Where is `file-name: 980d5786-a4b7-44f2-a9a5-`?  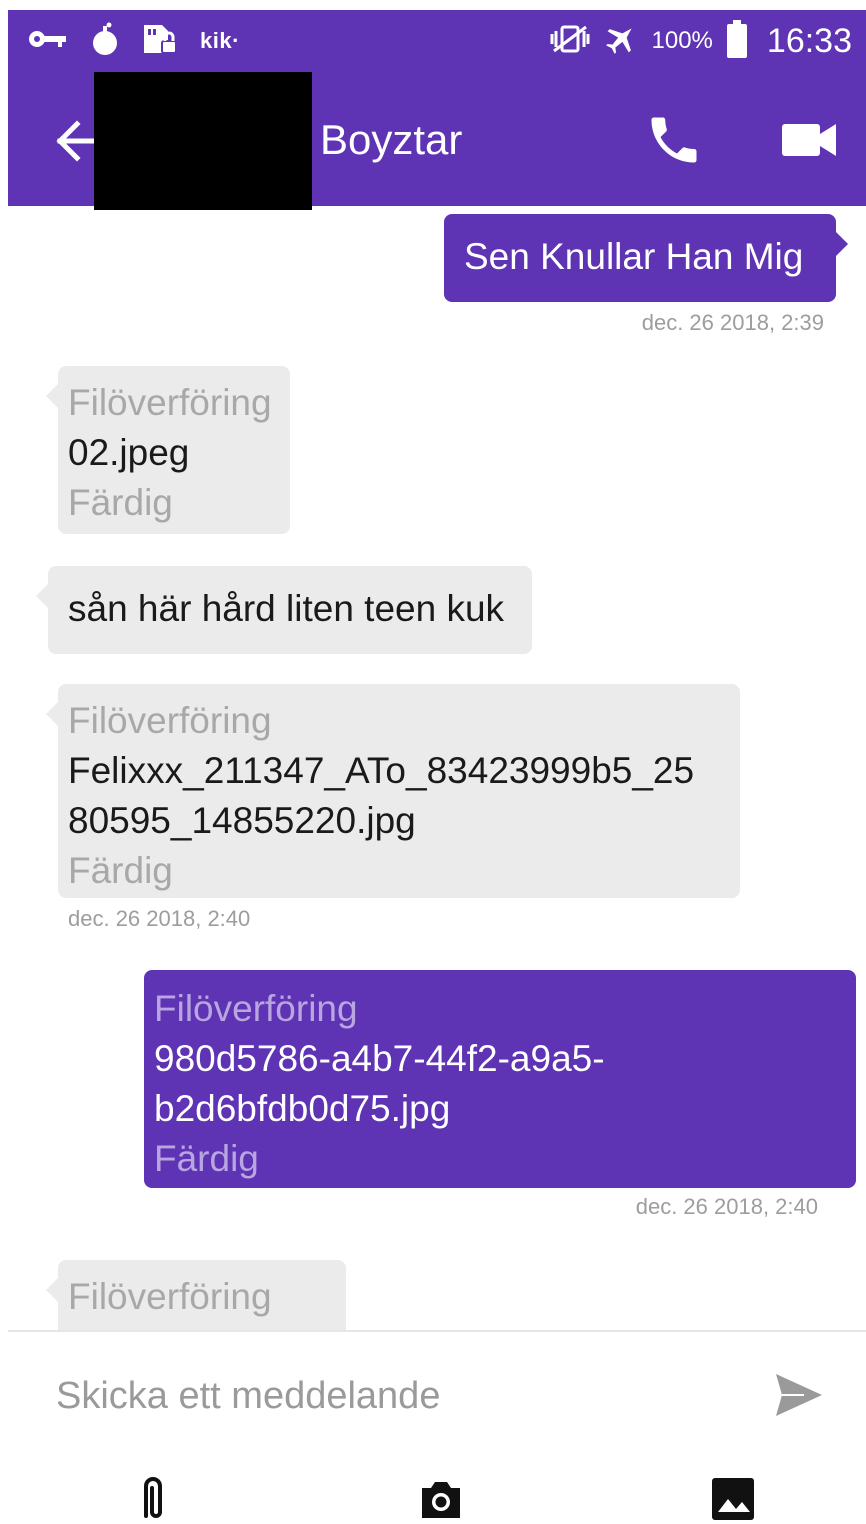
file-name: 980d5786-a4b7-44f2-a9a5- is located at coordinates (379, 1058).